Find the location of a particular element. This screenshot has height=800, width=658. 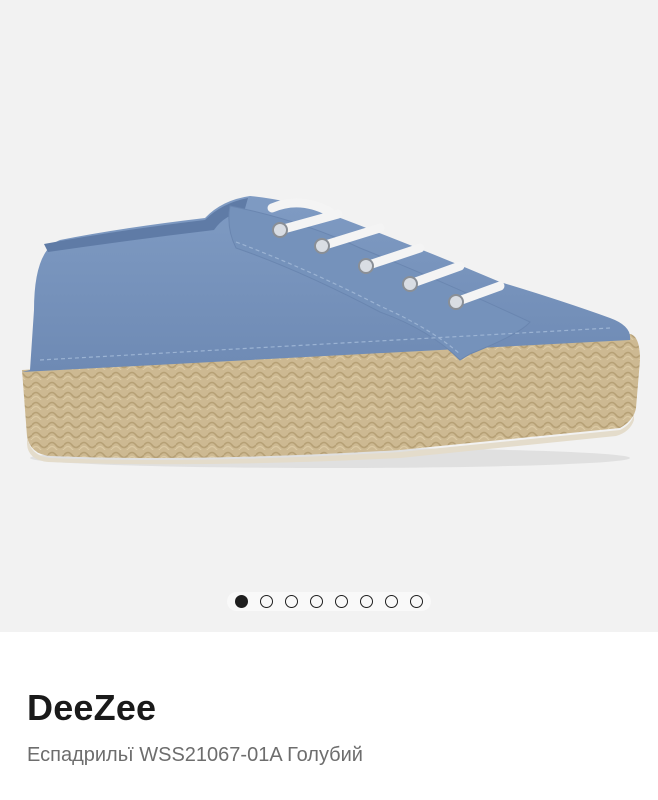

brand-name: DeeZee is located at coordinates (91, 708).